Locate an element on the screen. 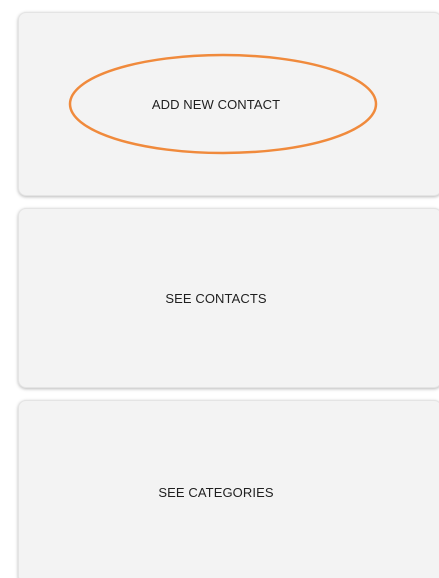  see-contacts-label: SEE CONTACTS is located at coordinates (216, 298).